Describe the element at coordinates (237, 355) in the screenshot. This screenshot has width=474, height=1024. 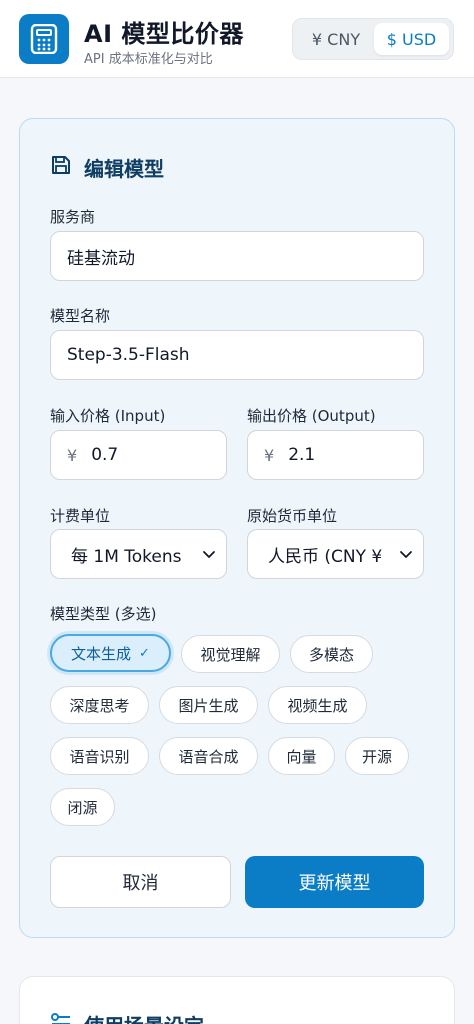
I see `model-name-input: Step-3.5-Flash` at that location.